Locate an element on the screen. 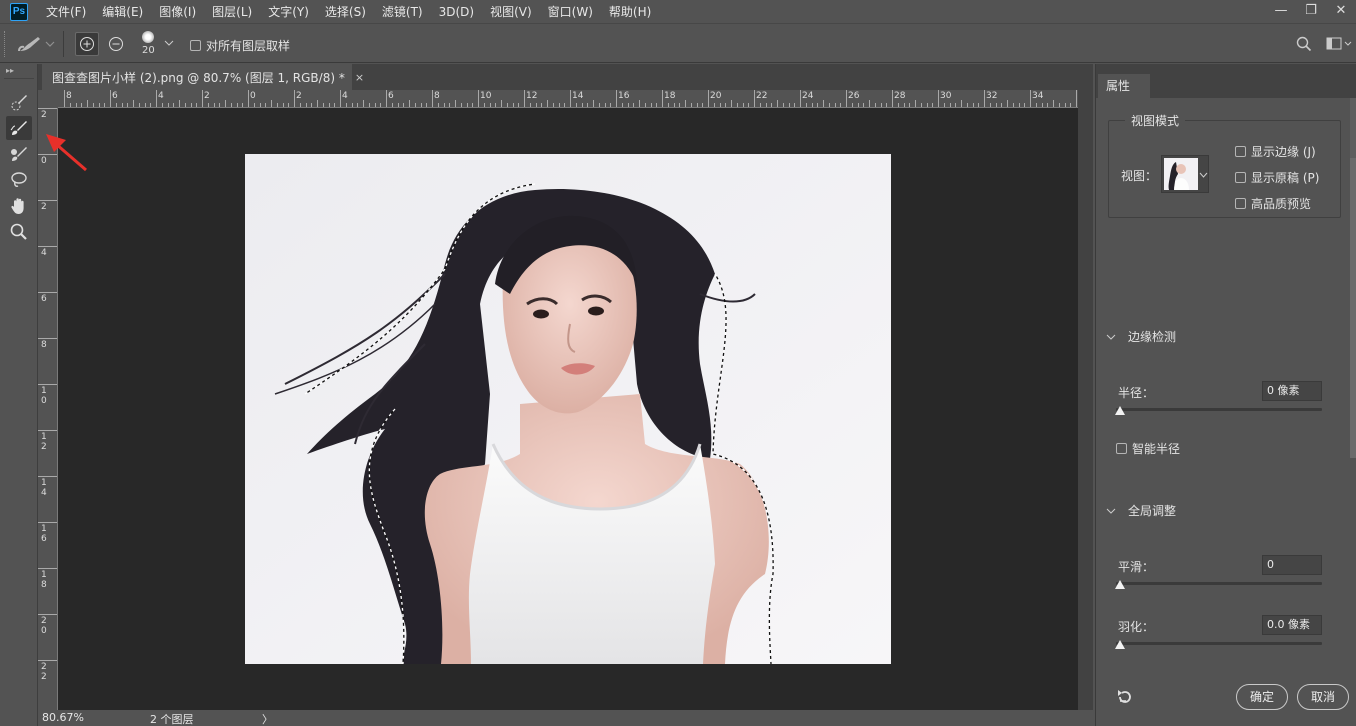 The width and height of the screenshot is (1356, 726). panel-scrollbar is located at coordinates (1353, 278).